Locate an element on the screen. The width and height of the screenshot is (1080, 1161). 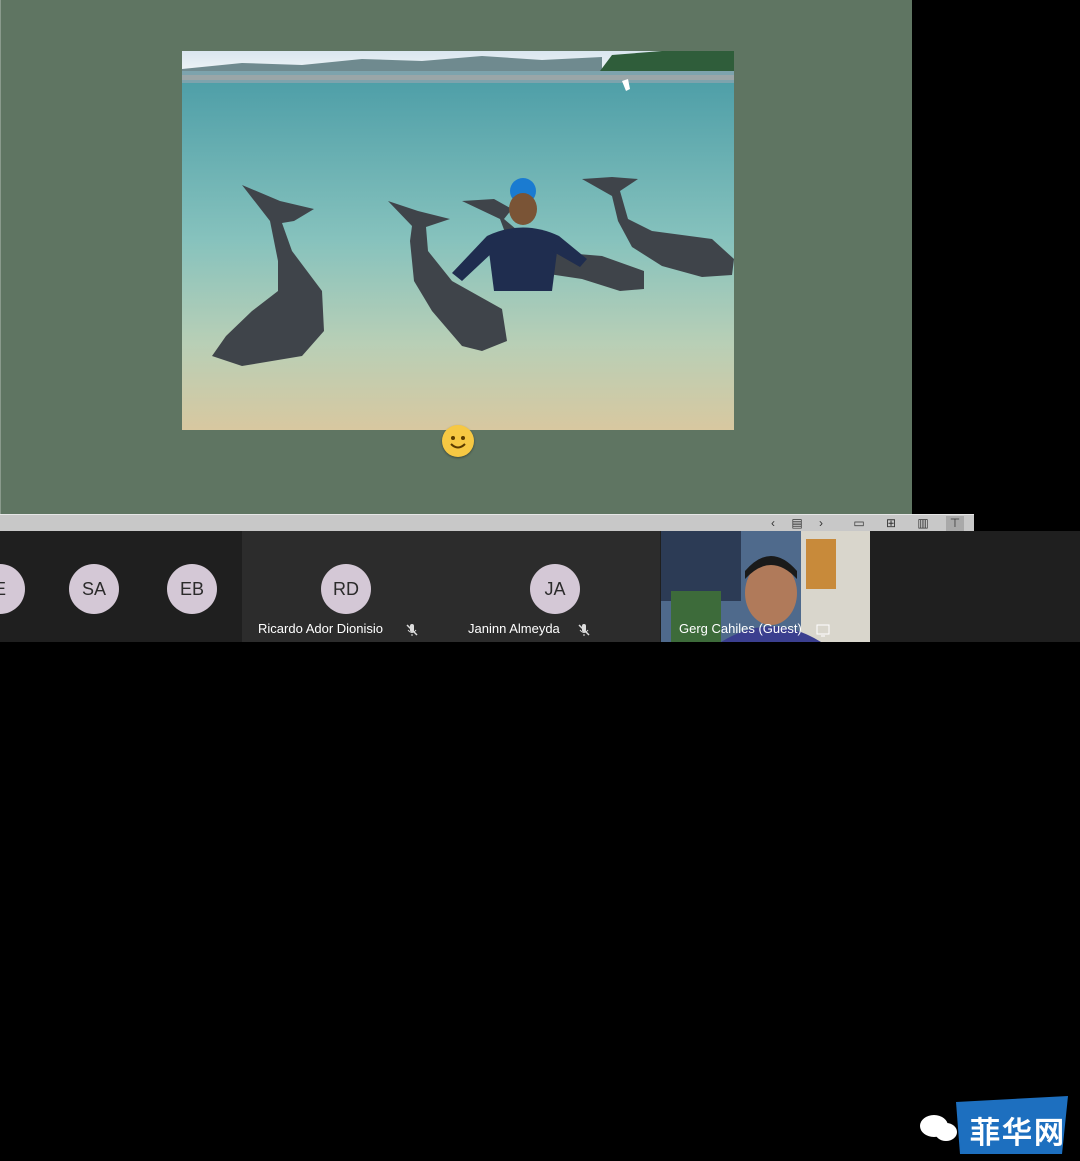
avatar: EB is located at coordinates (192, 589).